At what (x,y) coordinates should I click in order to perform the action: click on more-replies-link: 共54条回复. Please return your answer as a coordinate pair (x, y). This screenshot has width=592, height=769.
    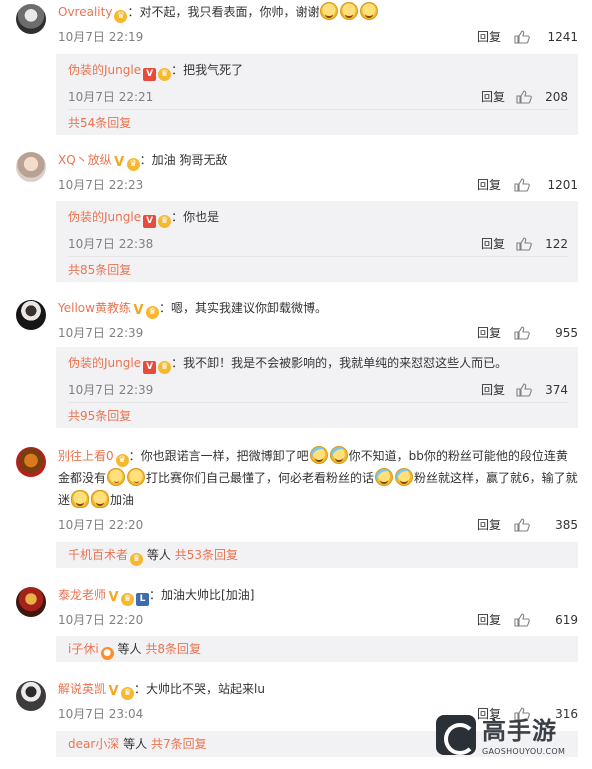
    Looking at the image, I should click on (318, 122).